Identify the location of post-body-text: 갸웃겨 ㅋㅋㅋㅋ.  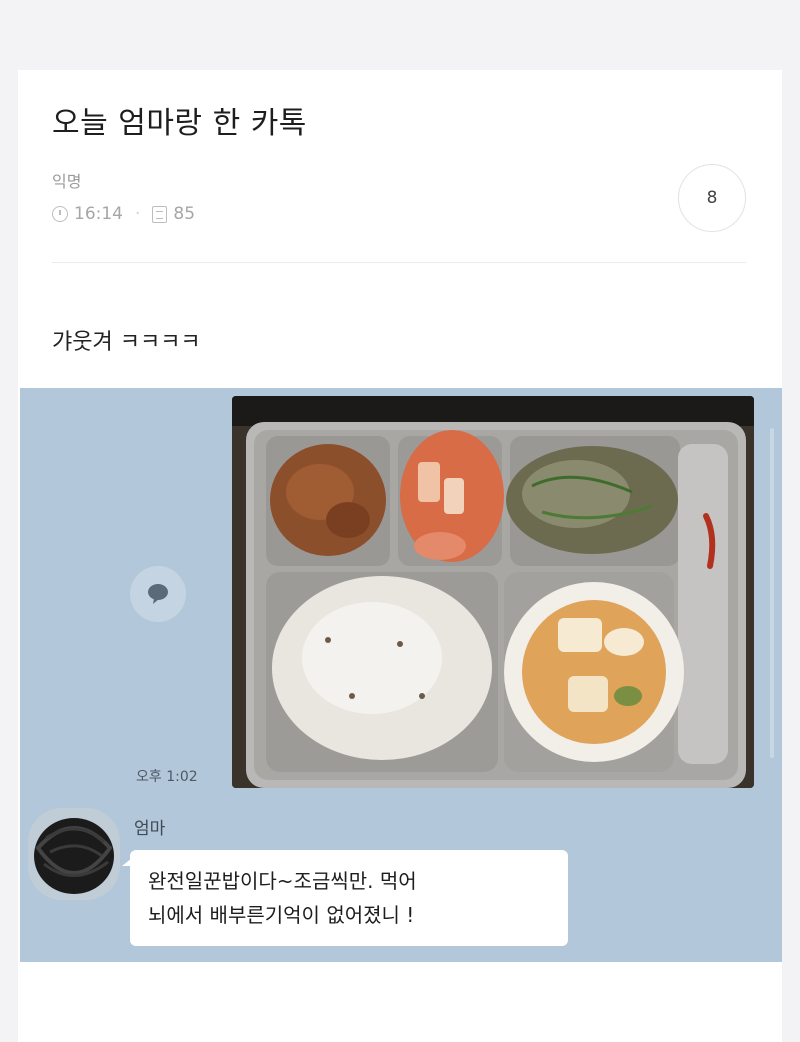
(126, 342).